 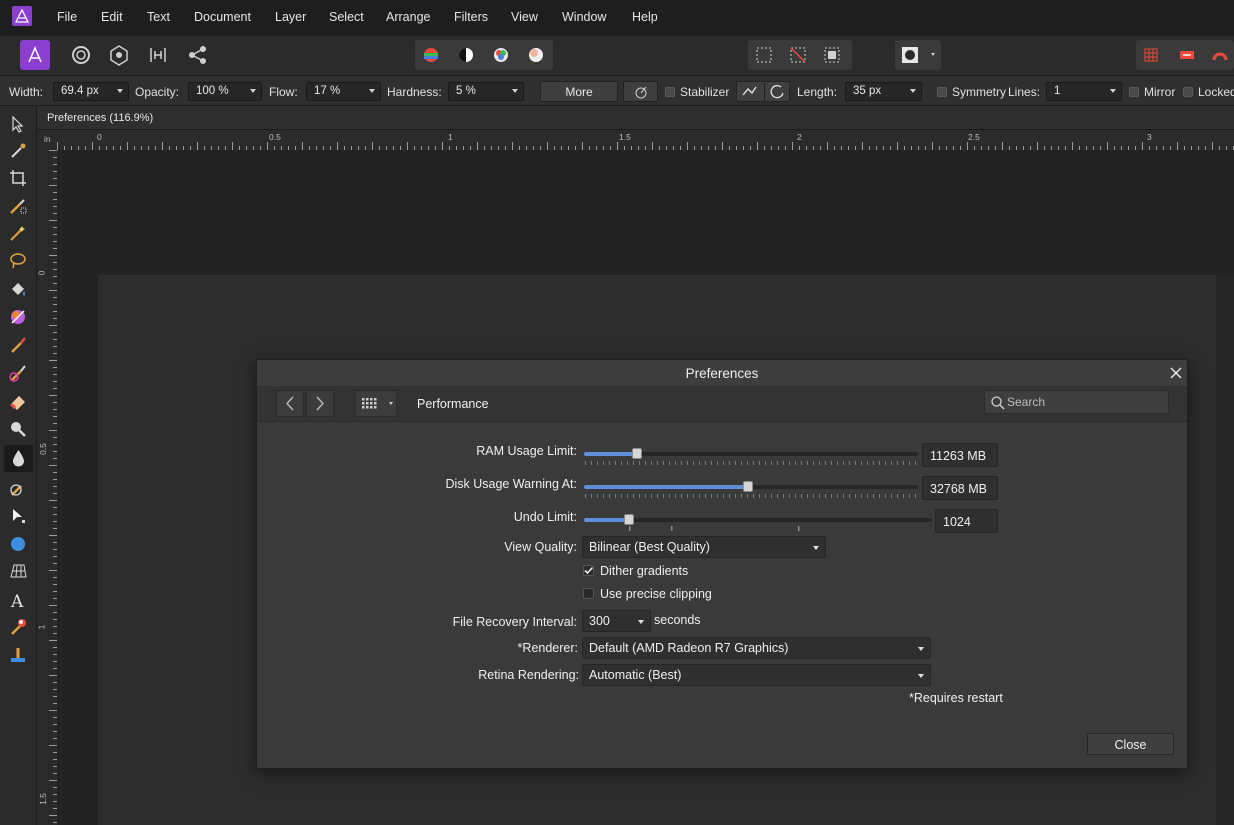 What do you see at coordinates (453, 404) in the screenshot?
I see `section-title: Performance` at bounding box center [453, 404].